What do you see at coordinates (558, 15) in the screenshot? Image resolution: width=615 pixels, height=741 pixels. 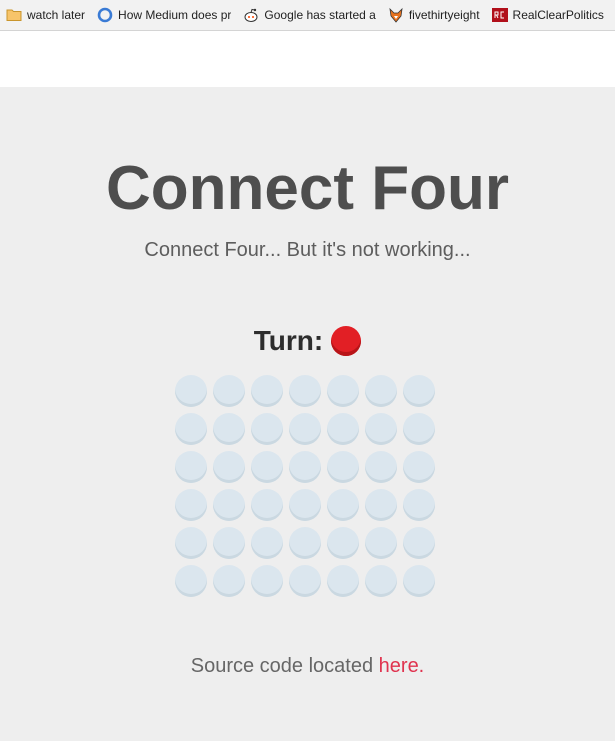 I see `bookmark-label: RealClearPolitics` at bounding box center [558, 15].